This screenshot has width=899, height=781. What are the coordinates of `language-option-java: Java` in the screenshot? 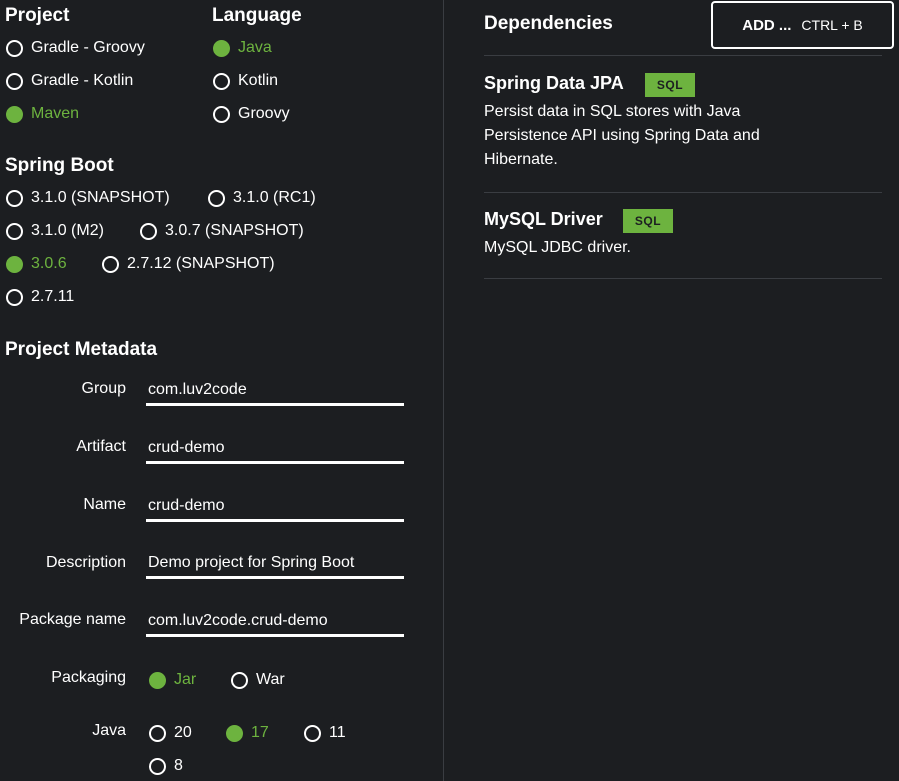 It's located at (242, 48).